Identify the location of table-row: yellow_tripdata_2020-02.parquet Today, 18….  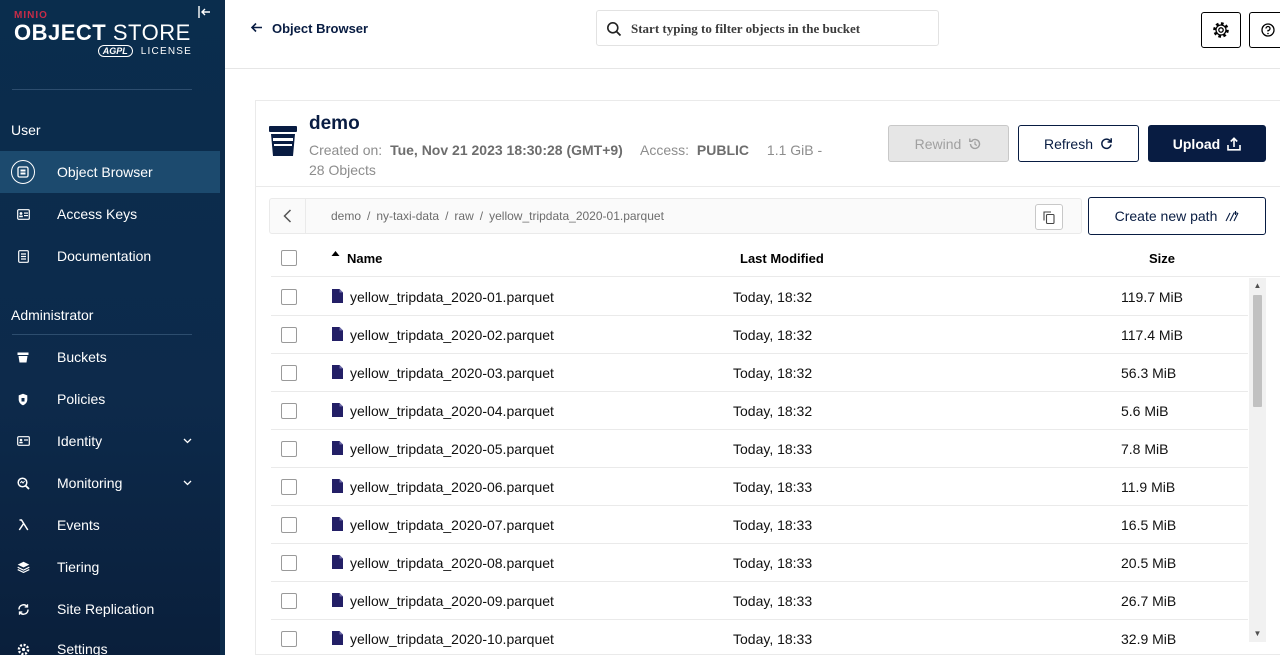
(759, 335).